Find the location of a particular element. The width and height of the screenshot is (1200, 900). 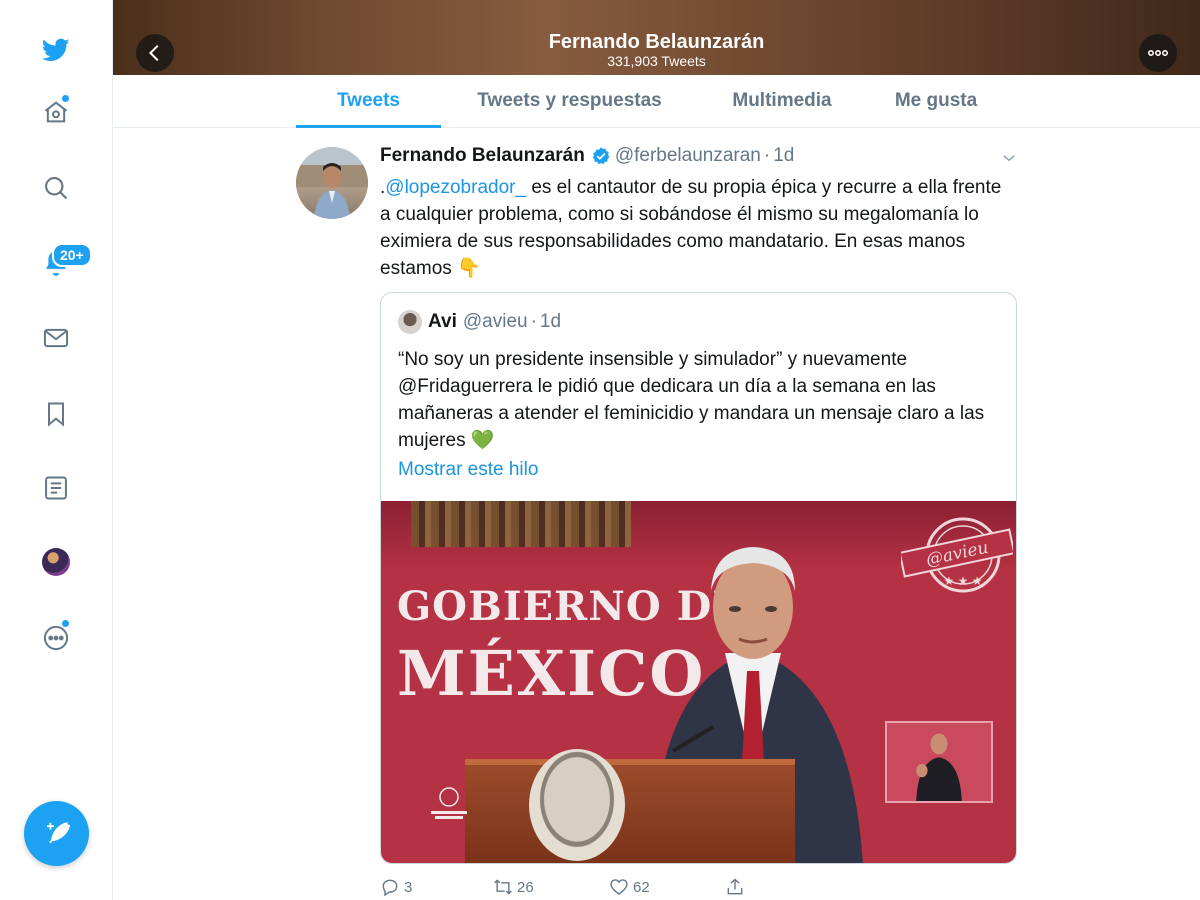

media-podium is located at coordinates (630, 811).